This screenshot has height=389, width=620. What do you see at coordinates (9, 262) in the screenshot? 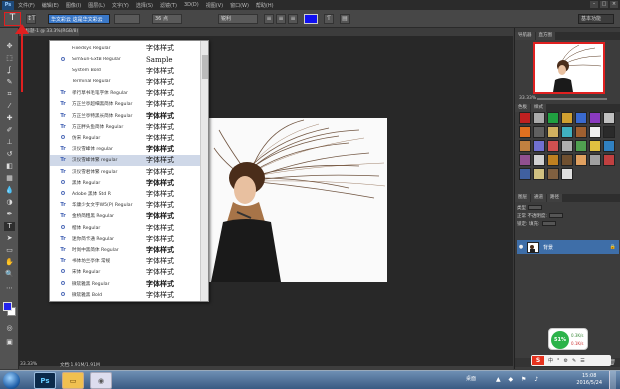
I see `hand-tool-icon: ✋` at bounding box center [9, 262].